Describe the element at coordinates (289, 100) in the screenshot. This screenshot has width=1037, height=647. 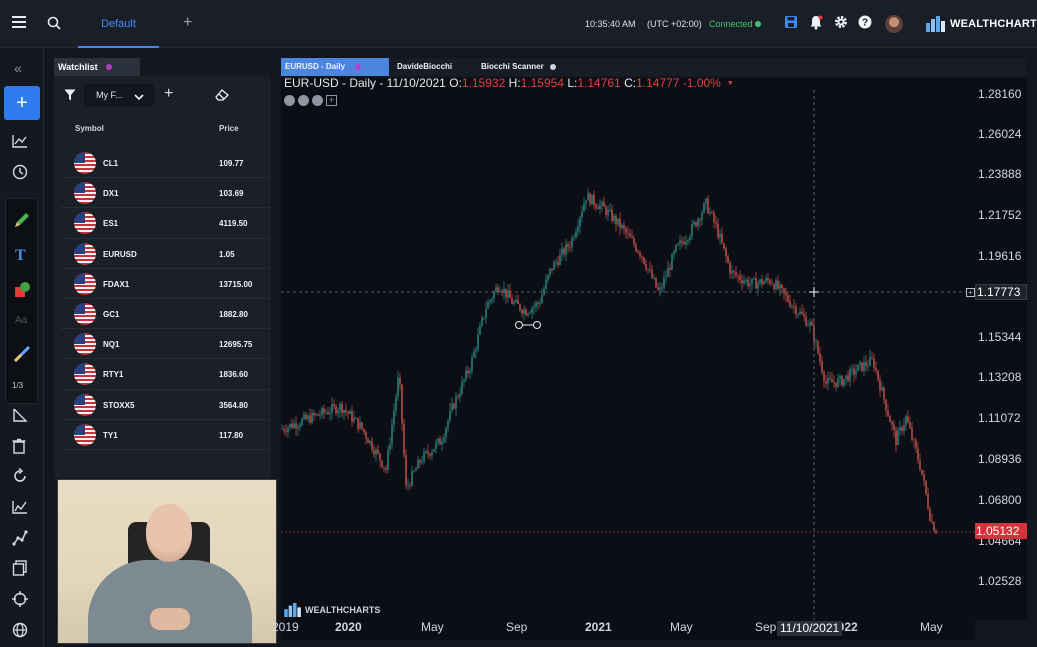
I see `visibility-toggle-icon` at that location.